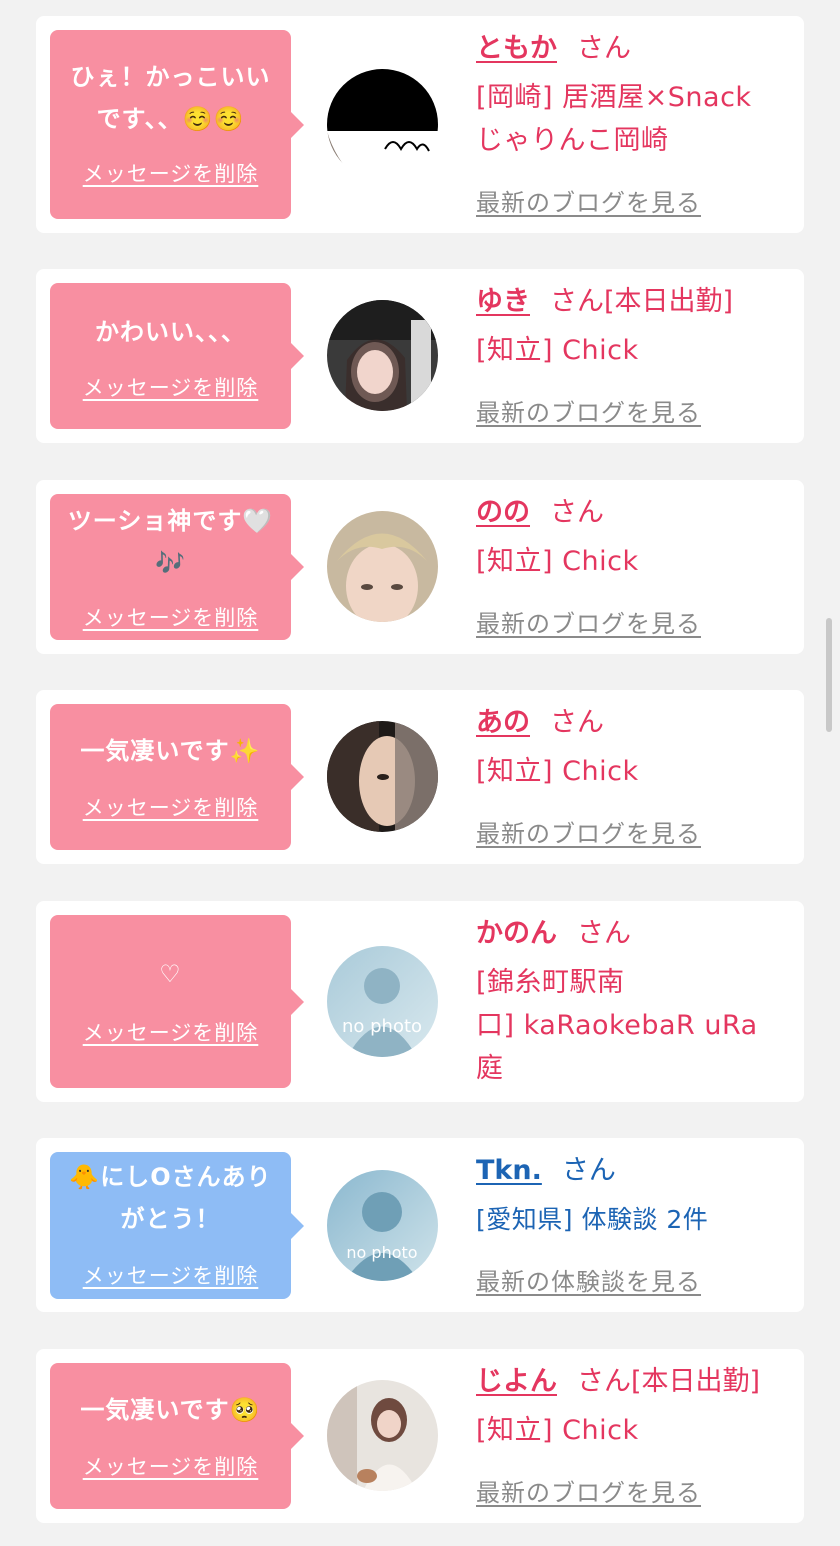 This screenshot has height=1546, width=840. Describe the element at coordinates (503, 301) in the screenshot. I see `sender-name-link: ゆき` at that location.